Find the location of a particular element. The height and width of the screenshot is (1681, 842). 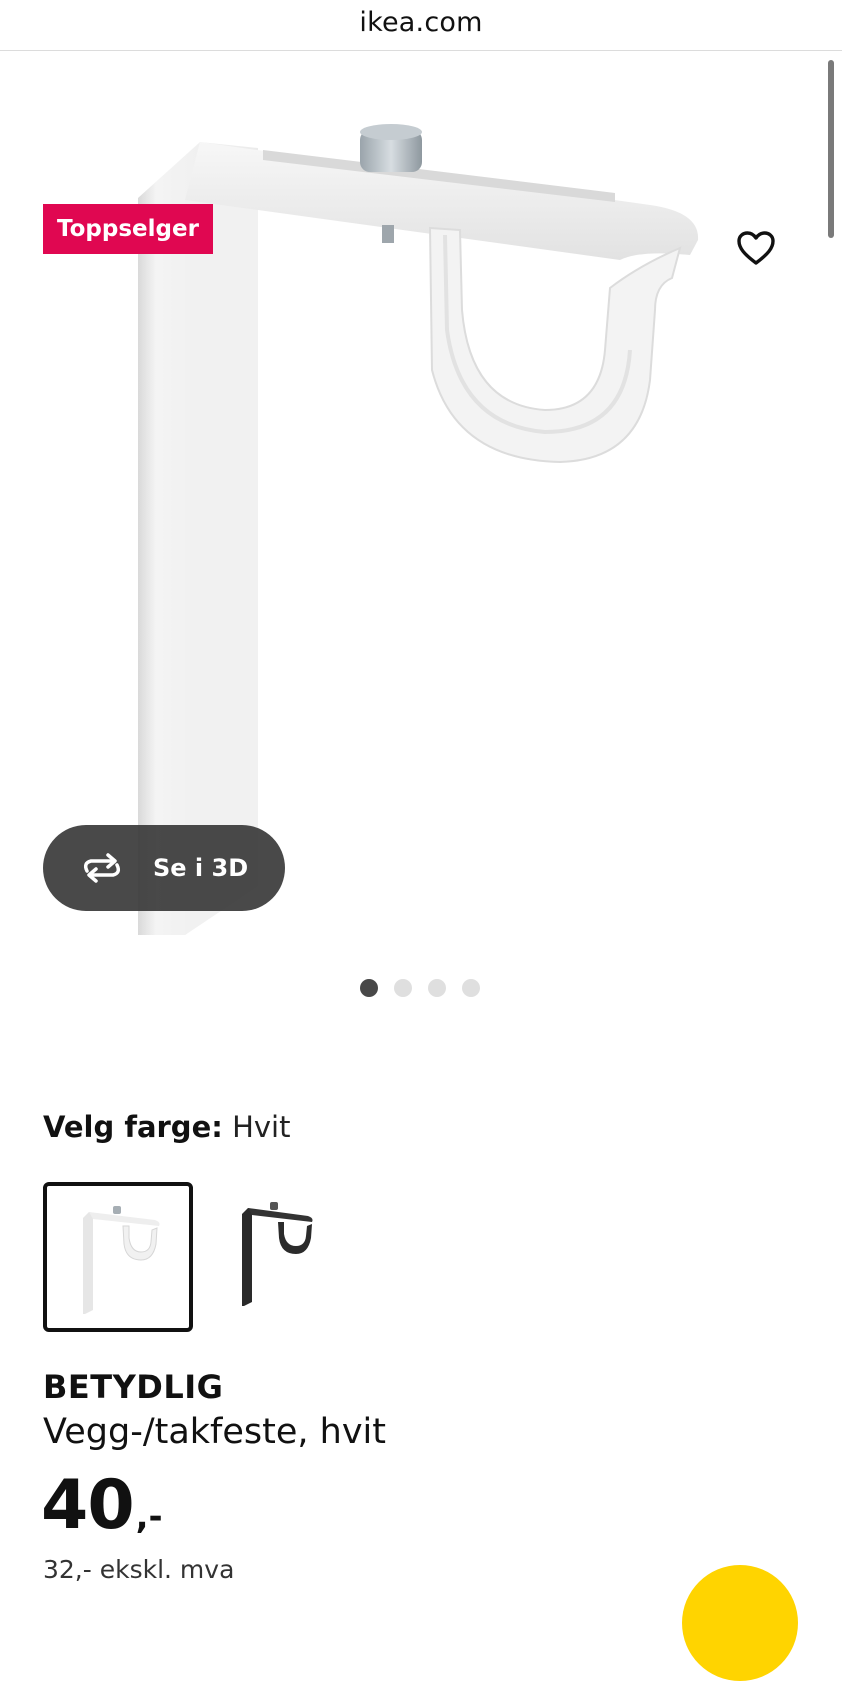

product-price: 40 ,- is located at coordinates (102, 1505).